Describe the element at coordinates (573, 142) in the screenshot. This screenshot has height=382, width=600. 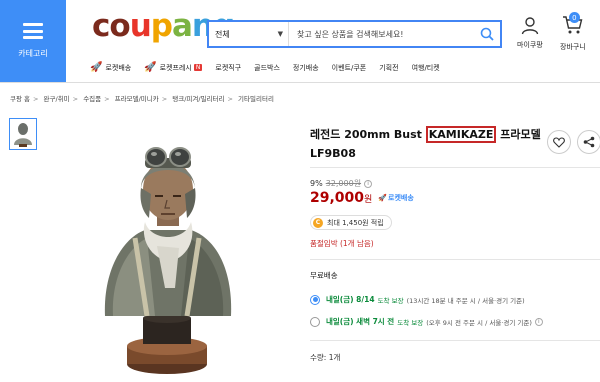
I see `action-buttons` at that location.